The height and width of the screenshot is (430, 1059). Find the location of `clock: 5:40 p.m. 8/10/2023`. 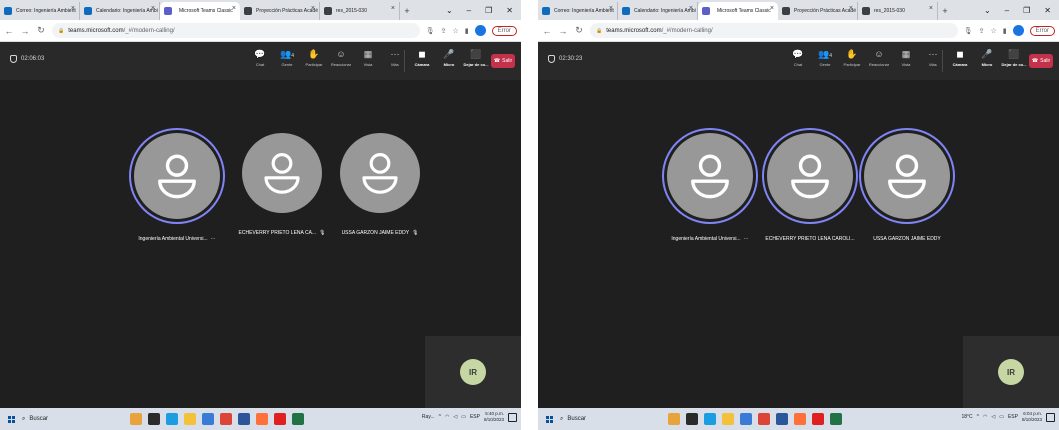

clock: 5:40 p.m. 8/10/2023 is located at coordinates (494, 417).